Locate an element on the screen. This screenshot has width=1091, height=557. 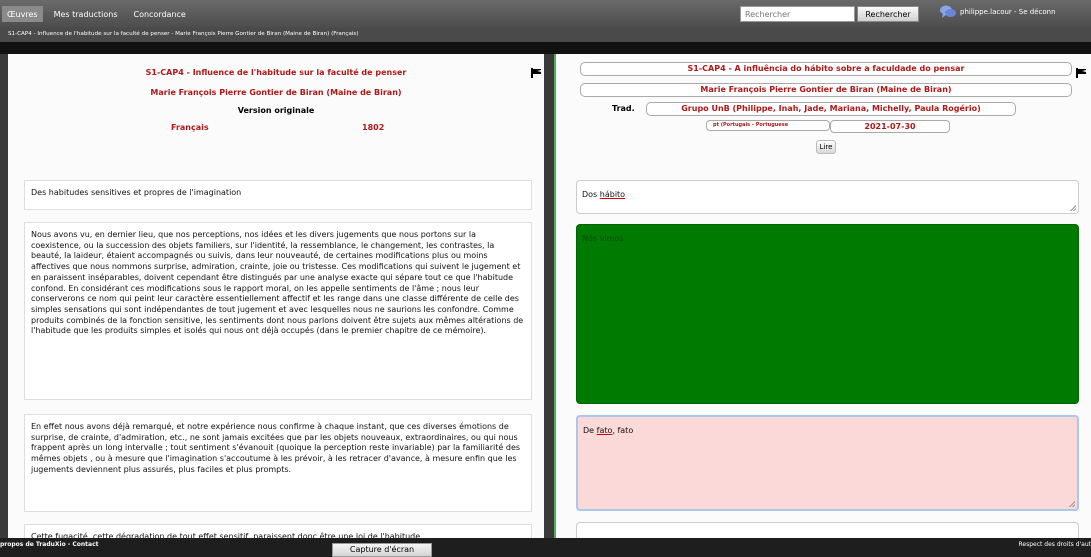
segment-text-underlined: hábito is located at coordinates (612, 194).